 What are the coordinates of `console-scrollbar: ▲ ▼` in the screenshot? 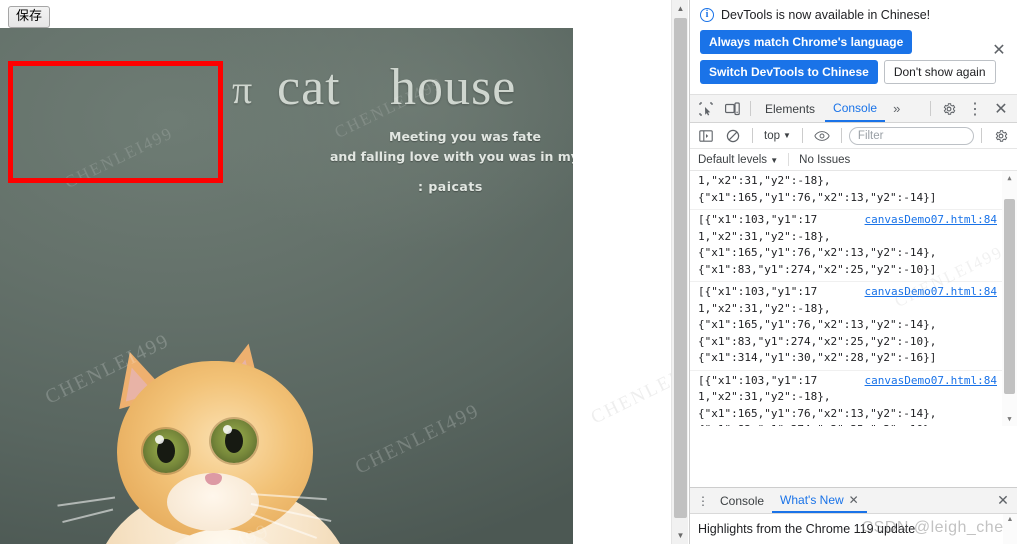 It's located at (1009, 298).